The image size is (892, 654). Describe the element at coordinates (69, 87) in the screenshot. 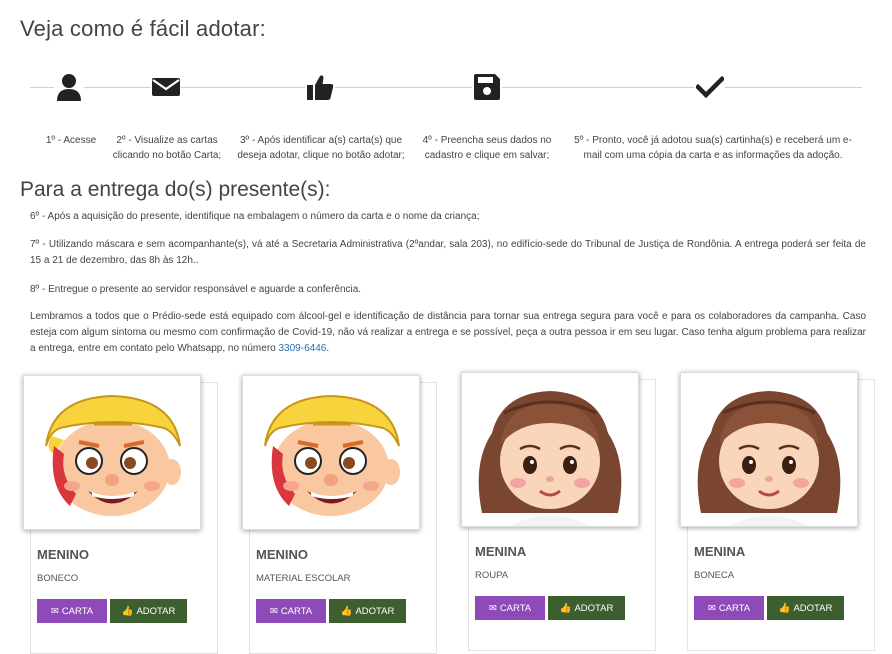

I see `user-icon` at that location.